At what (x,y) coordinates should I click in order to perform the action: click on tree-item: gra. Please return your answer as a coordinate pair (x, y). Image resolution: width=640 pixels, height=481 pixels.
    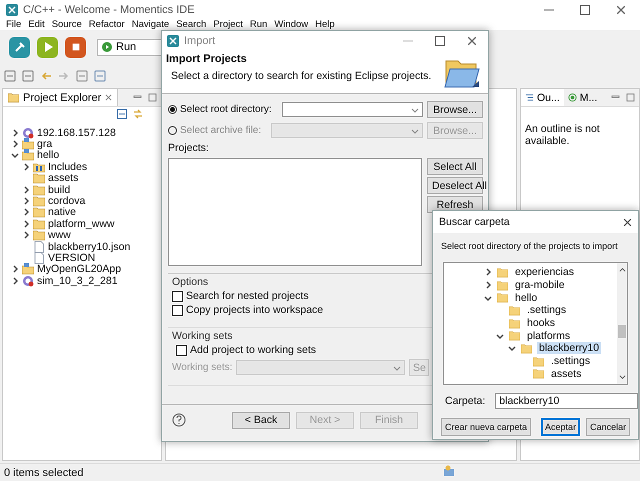
    Looking at the image, I should click on (44, 144).